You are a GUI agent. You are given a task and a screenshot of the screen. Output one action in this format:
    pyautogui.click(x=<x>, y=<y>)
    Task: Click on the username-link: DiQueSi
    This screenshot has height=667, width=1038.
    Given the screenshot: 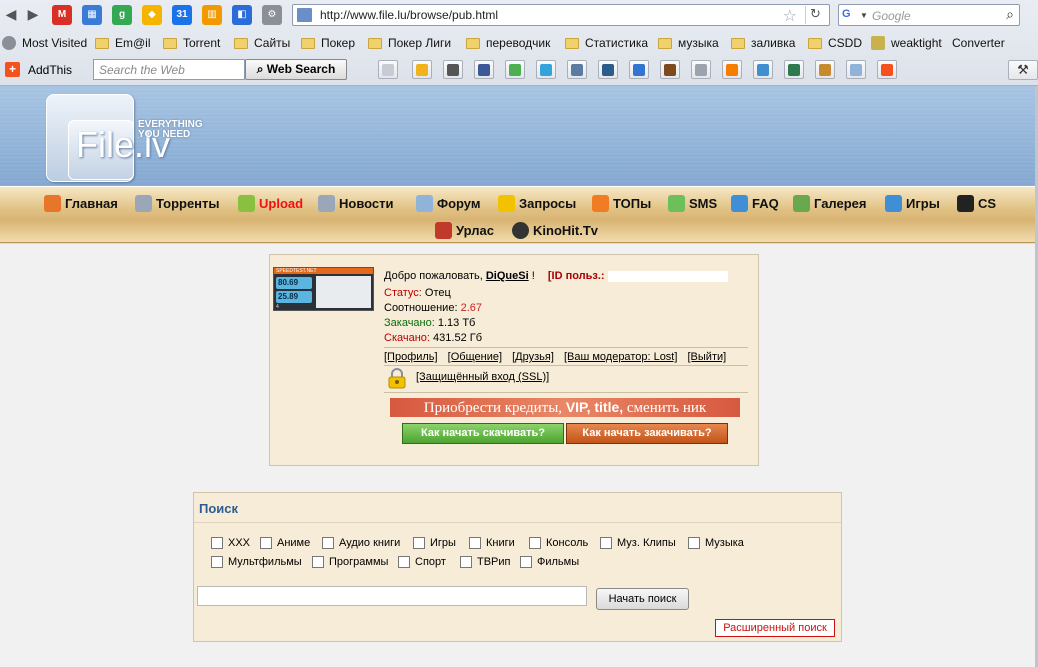 What is the action you would take?
    pyautogui.click(x=507, y=276)
    